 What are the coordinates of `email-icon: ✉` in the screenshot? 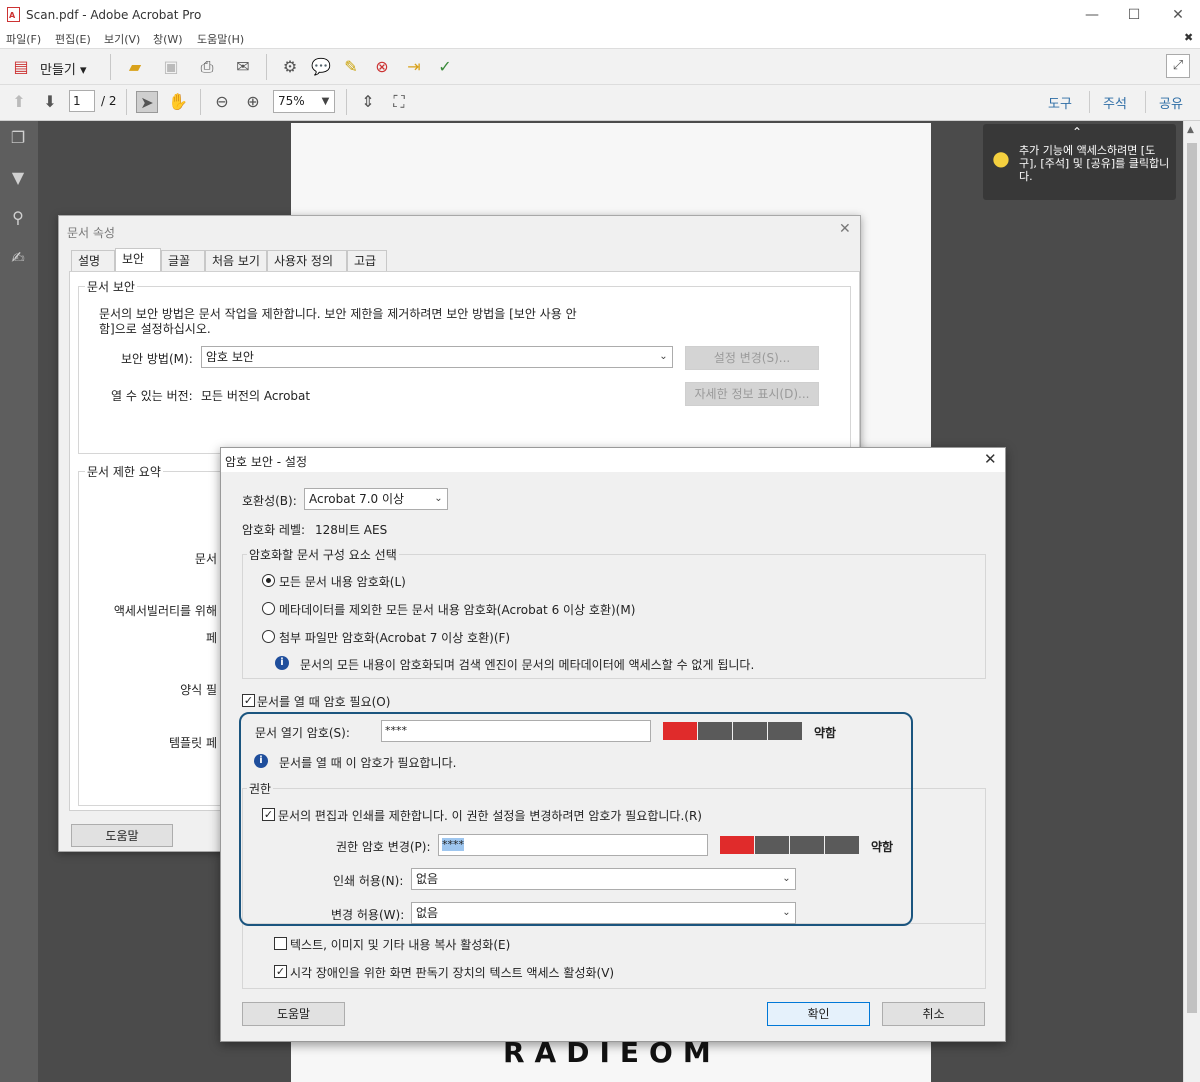 It's located at (243, 67).